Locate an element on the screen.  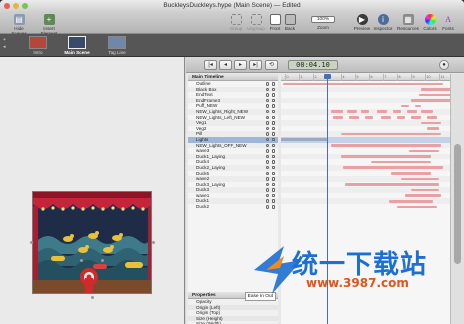
add-scene-icon: + is located at coordinates (4, 40).